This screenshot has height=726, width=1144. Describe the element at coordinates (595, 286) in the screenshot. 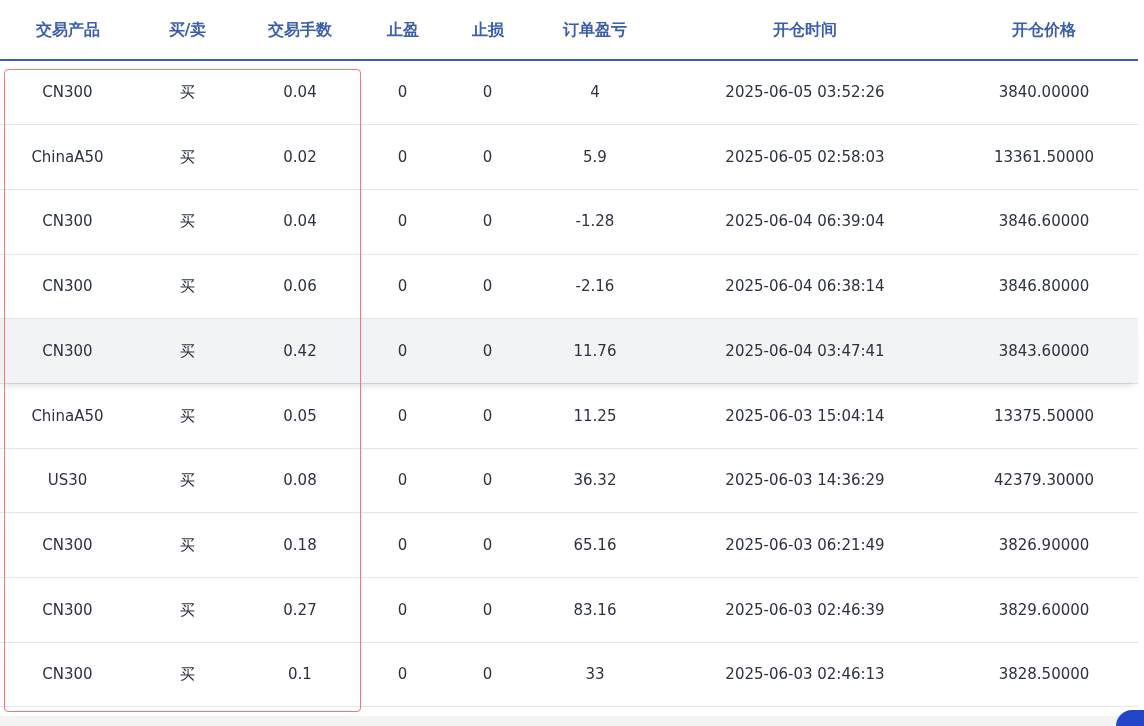

I see `table-cell: -2.16` at that location.